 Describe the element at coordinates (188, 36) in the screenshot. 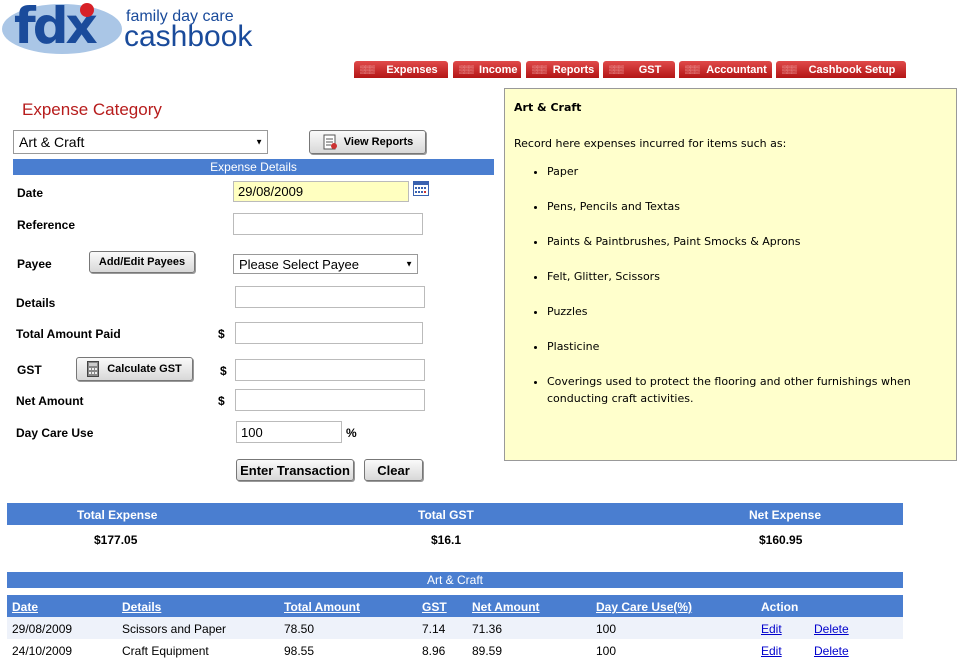

I see `logo-title: cashbook` at that location.